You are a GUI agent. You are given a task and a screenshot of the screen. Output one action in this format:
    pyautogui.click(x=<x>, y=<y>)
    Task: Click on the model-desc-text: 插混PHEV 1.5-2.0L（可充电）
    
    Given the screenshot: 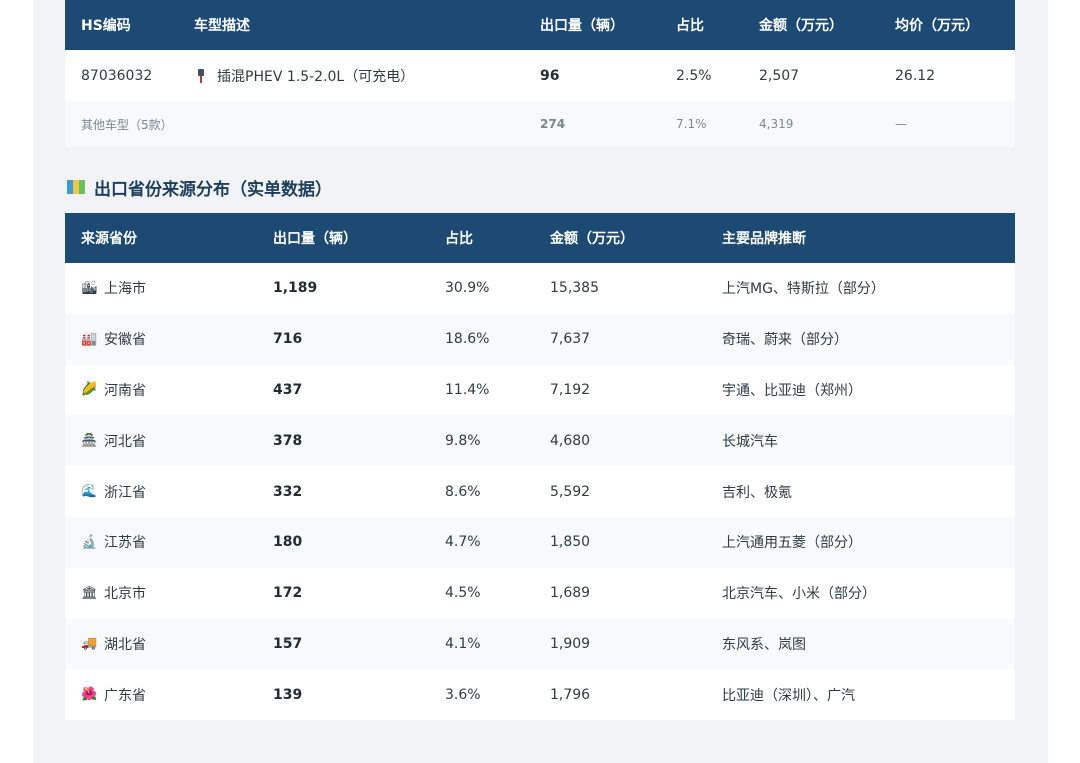 What is the action you would take?
    pyautogui.click(x=316, y=76)
    